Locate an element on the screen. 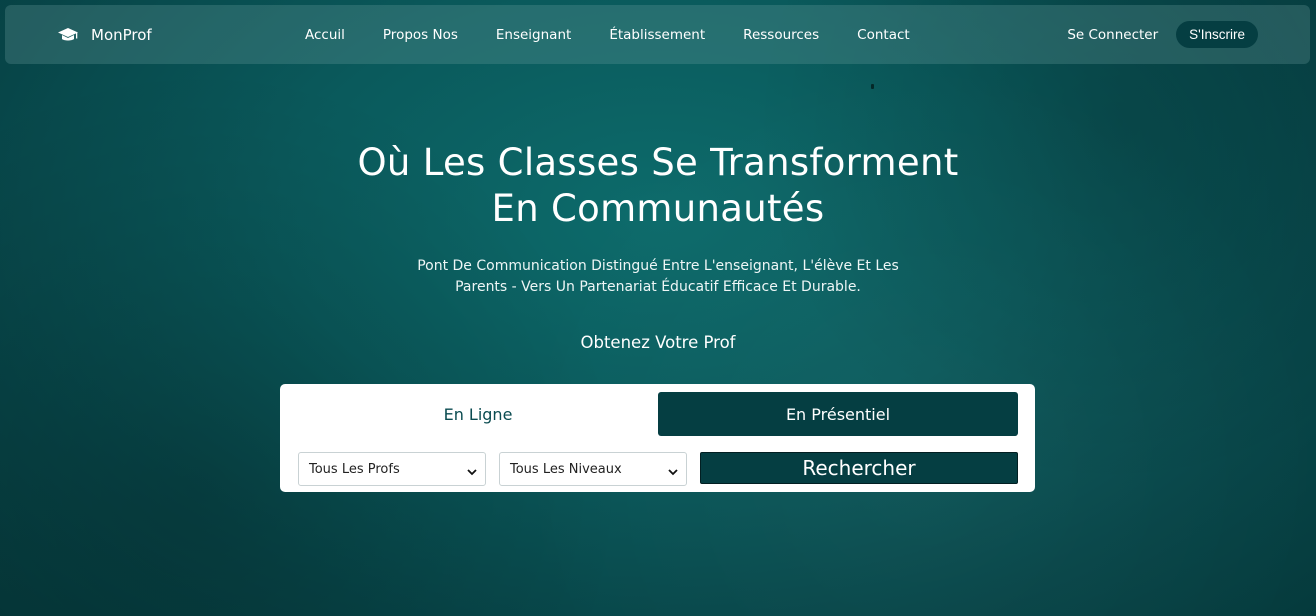 The height and width of the screenshot is (616, 1316). nav-link-teacher: Enseignant is located at coordinates (533, 35).